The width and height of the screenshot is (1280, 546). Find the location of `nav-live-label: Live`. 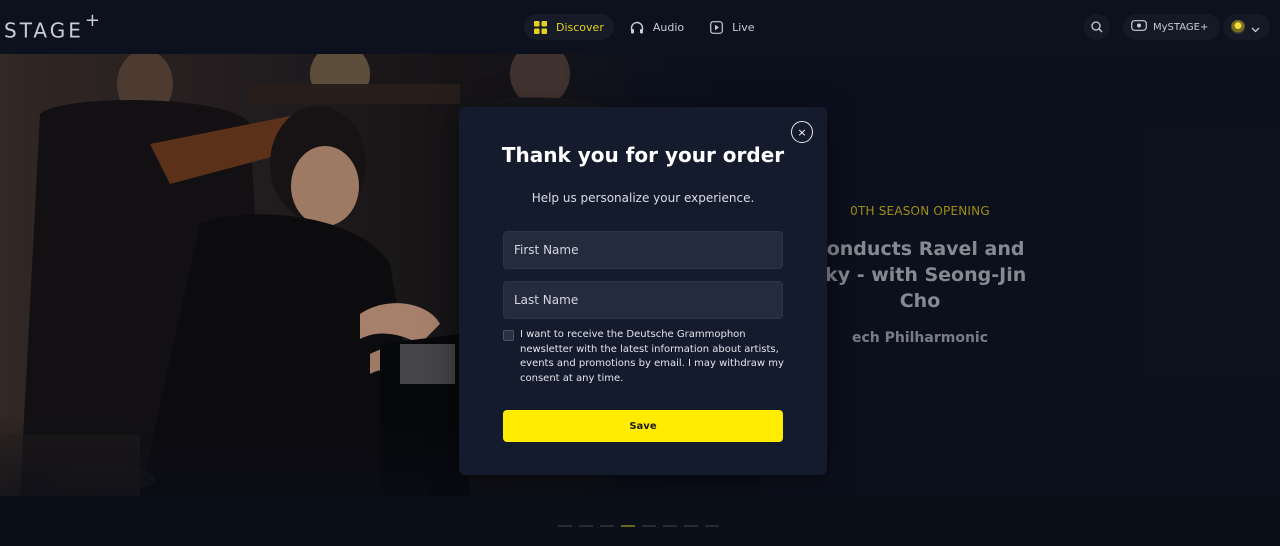

nav-live-label: Live is located at coordinates (743, 27).